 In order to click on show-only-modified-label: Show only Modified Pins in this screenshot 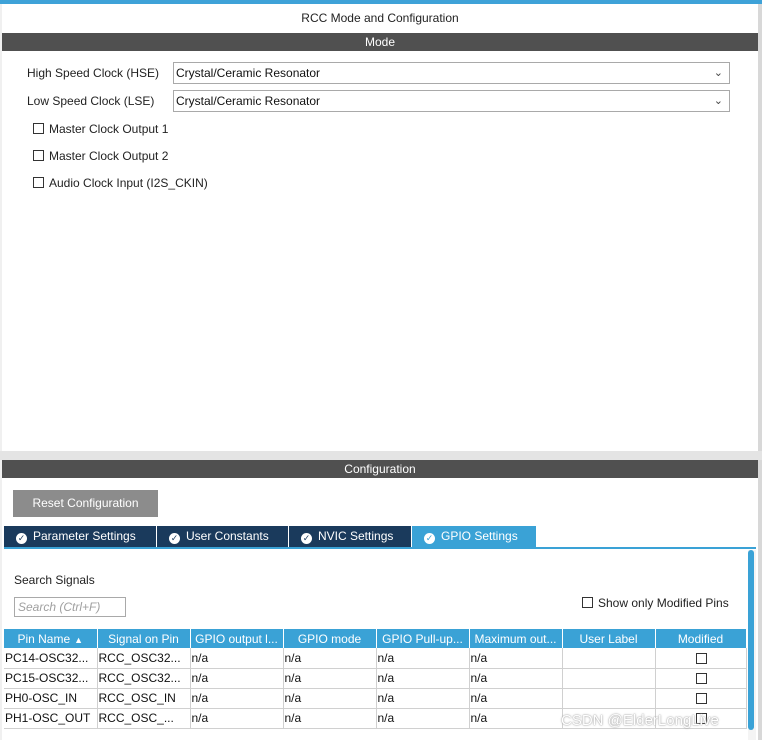, I will do `click(663, 603)`.